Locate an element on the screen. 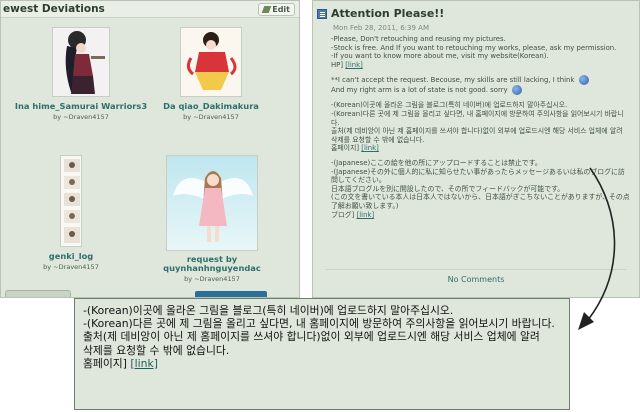 The height and width of the screenshot is (412, 640). pencil-icon is located at coordinates (266, 9).